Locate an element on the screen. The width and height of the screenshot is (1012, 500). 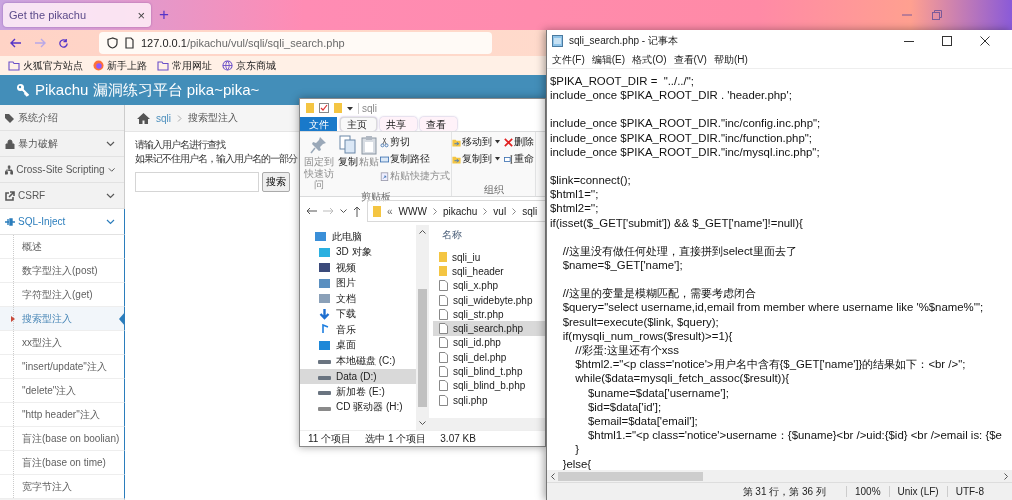
ribbon-button: 移动到 is located at coordinates (477, 142).